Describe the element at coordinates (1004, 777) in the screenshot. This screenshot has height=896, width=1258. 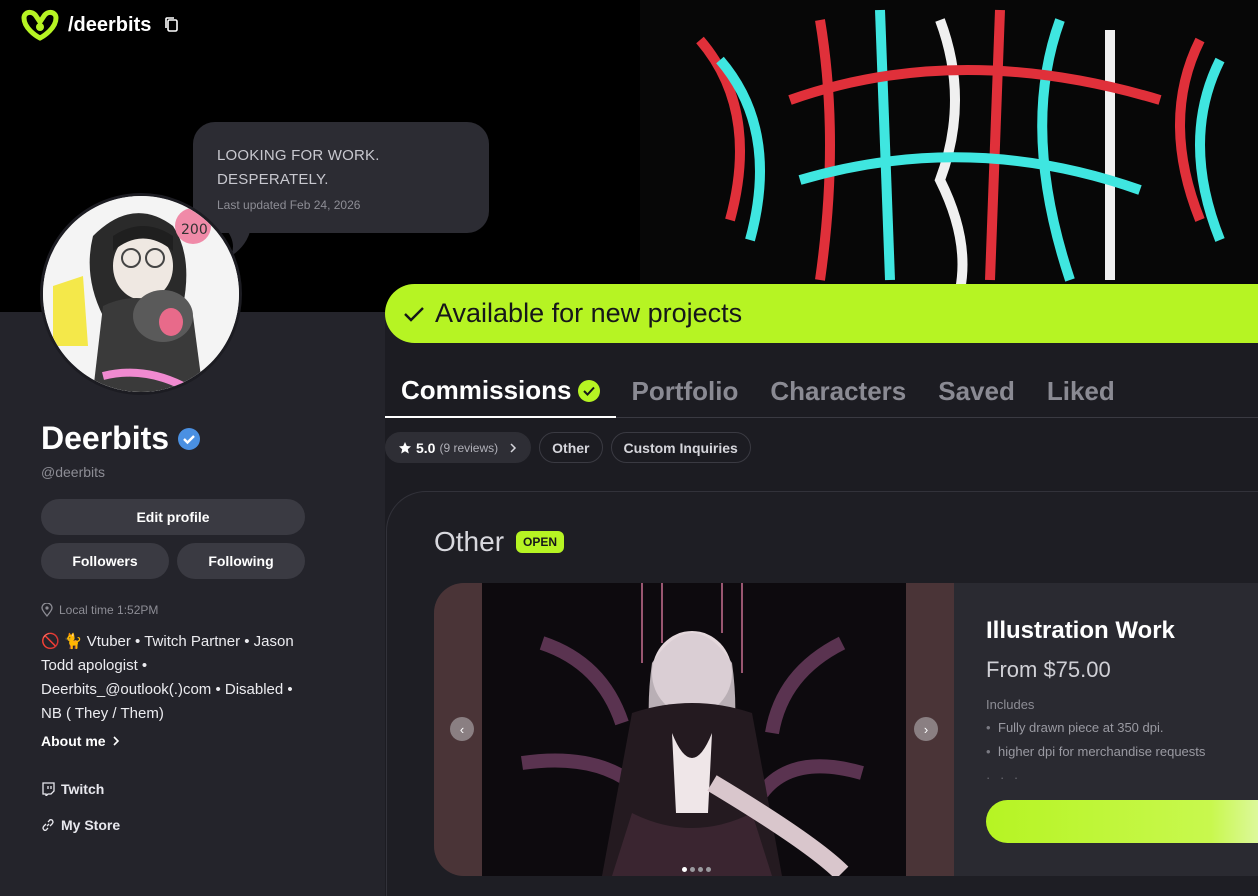
I see `more-indicator: · · ·` at that location.